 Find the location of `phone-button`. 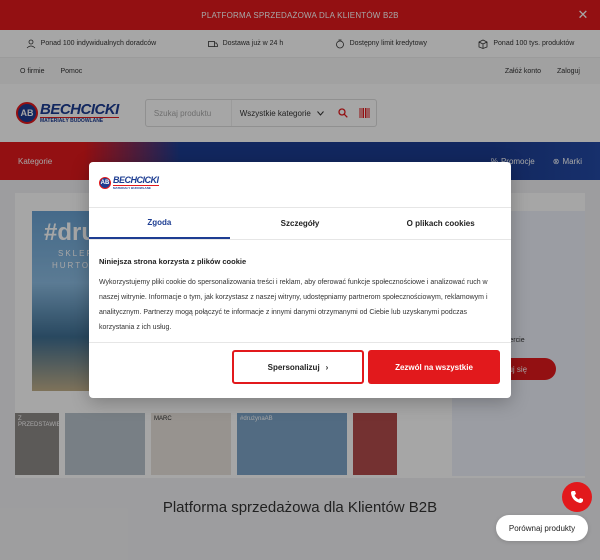

phone-button is located at coordinates (577, 497).